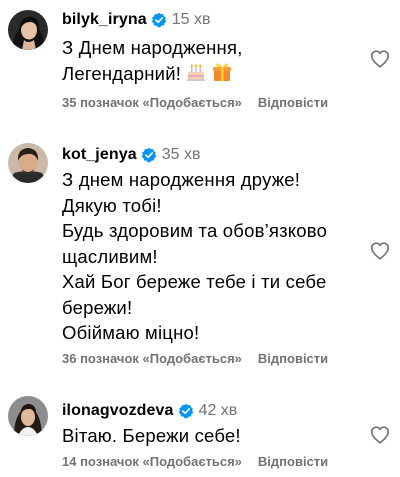  I want to click on comment-text: З Днем народження, Легендарний!, so click(212, 60).